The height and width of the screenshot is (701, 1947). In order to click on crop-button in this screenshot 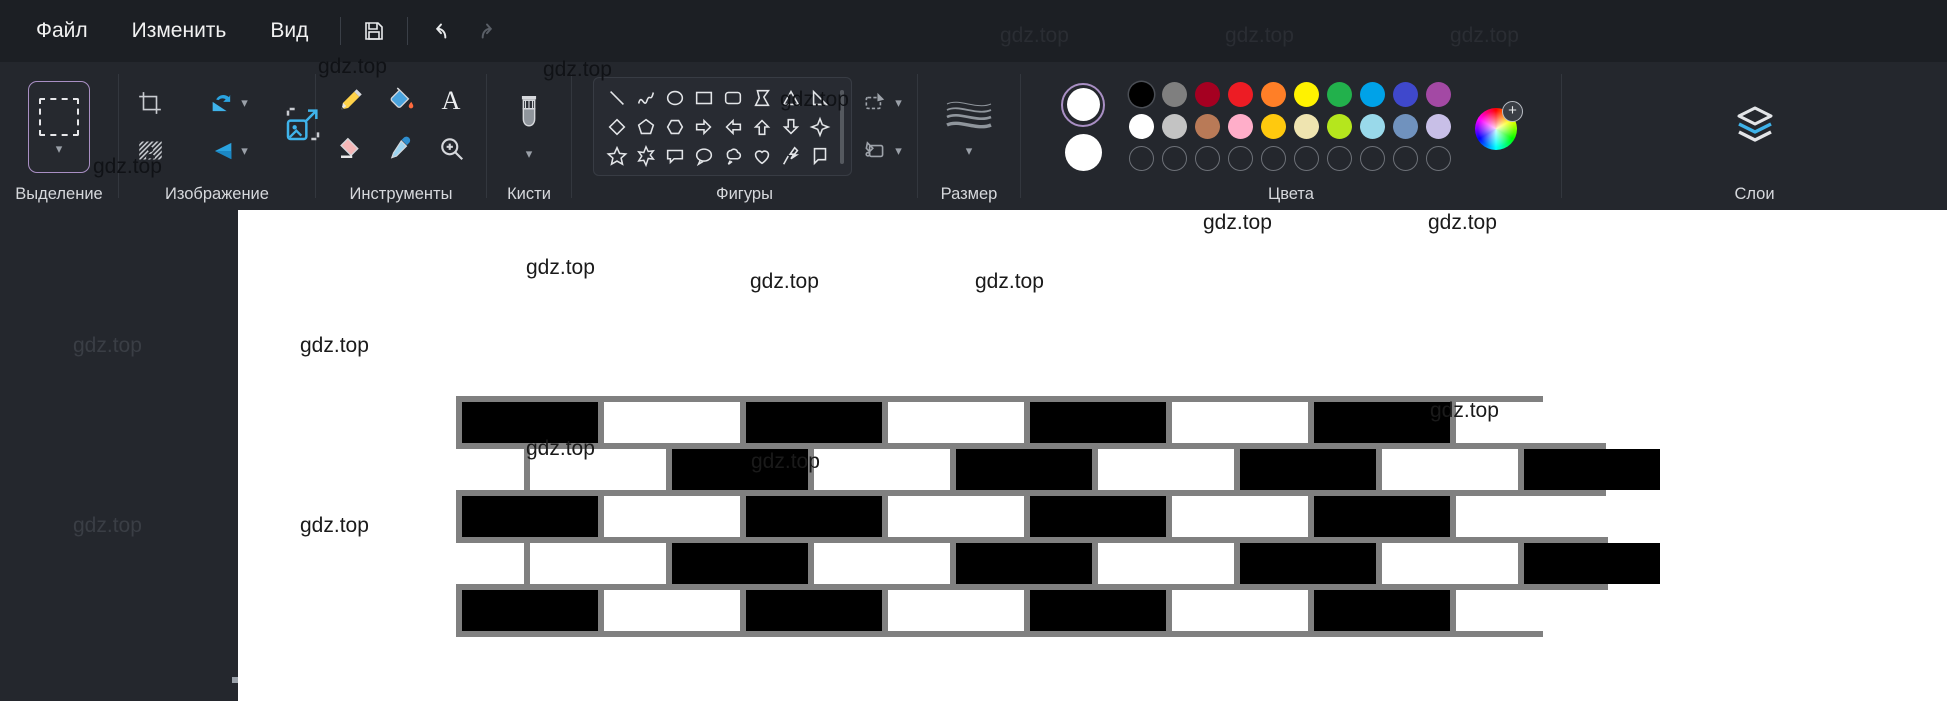, I will do `click(150, 103)`.